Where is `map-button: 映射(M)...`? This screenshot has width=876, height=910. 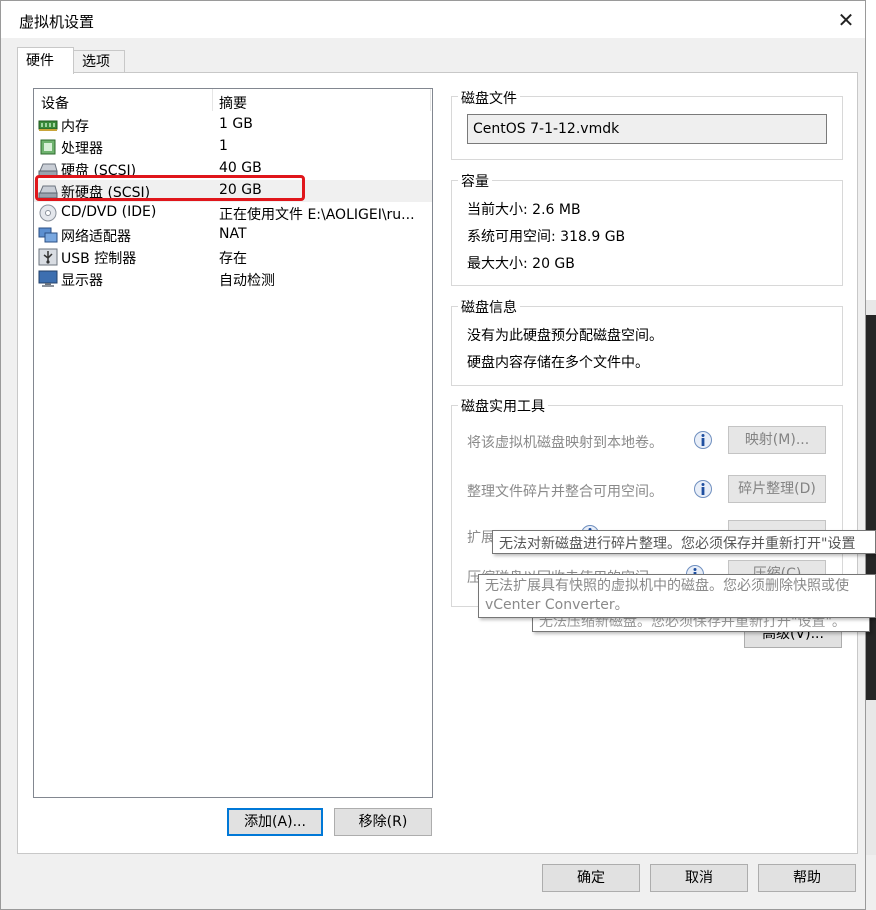
map-button: 映射(M)... is located at coordinates (777, 440).